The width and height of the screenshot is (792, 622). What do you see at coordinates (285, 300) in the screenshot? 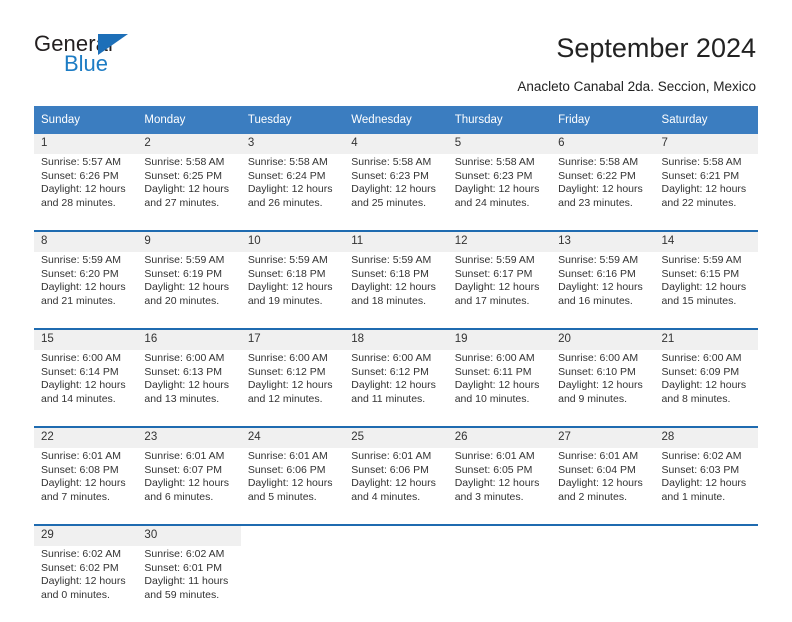
I see `daylight-text-line2: and 19 minutes.` at bounding box center [285, 300].